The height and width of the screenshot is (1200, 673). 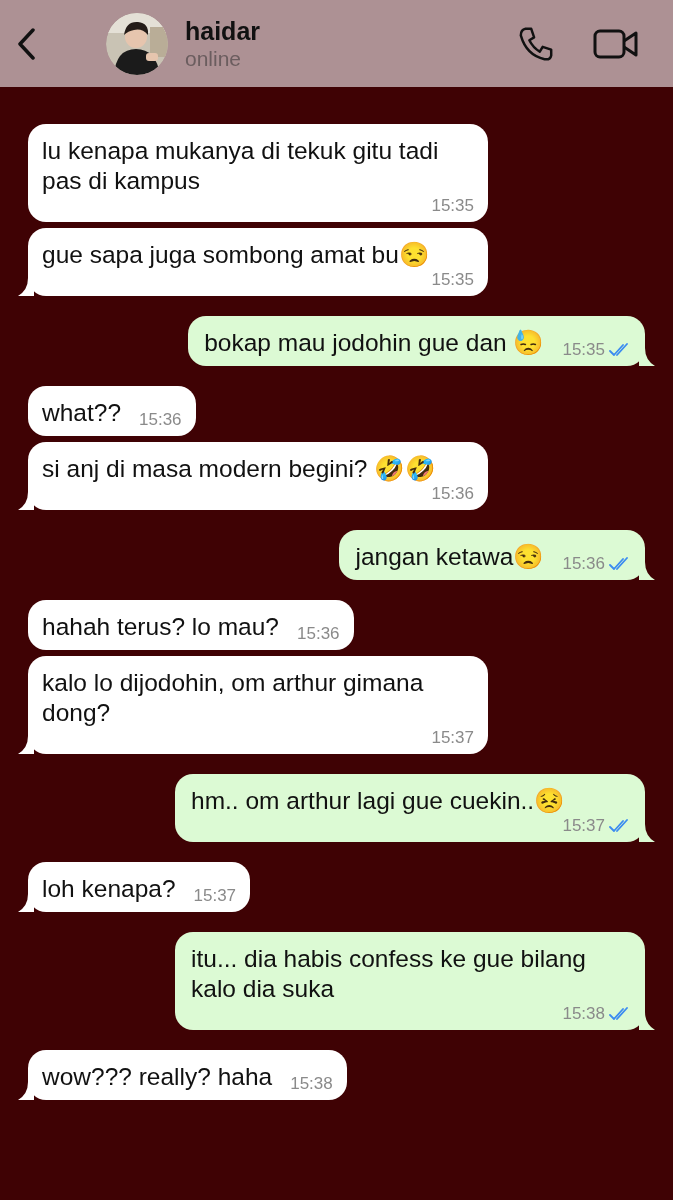 I want to click on message-text: what??, so click(x=81, y=413).